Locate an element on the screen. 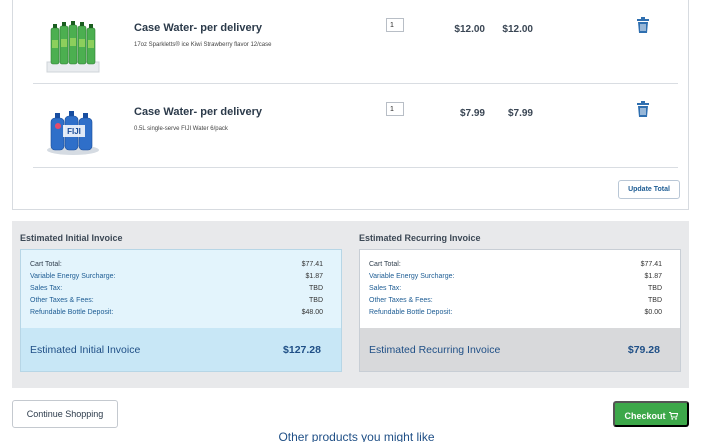  total-label: Estimated Initial Invoice is located at coordinates (85, 350).